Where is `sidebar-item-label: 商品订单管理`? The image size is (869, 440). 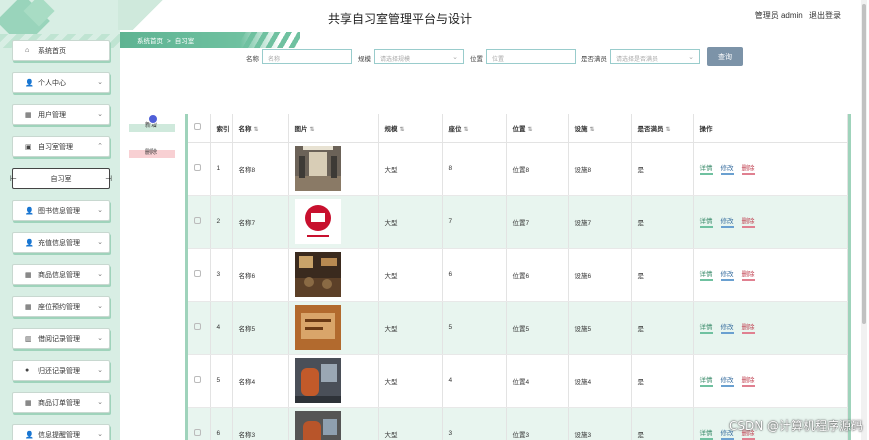 sidebar-item-label: 商品订单管理 is located at coordinates (59, 403).